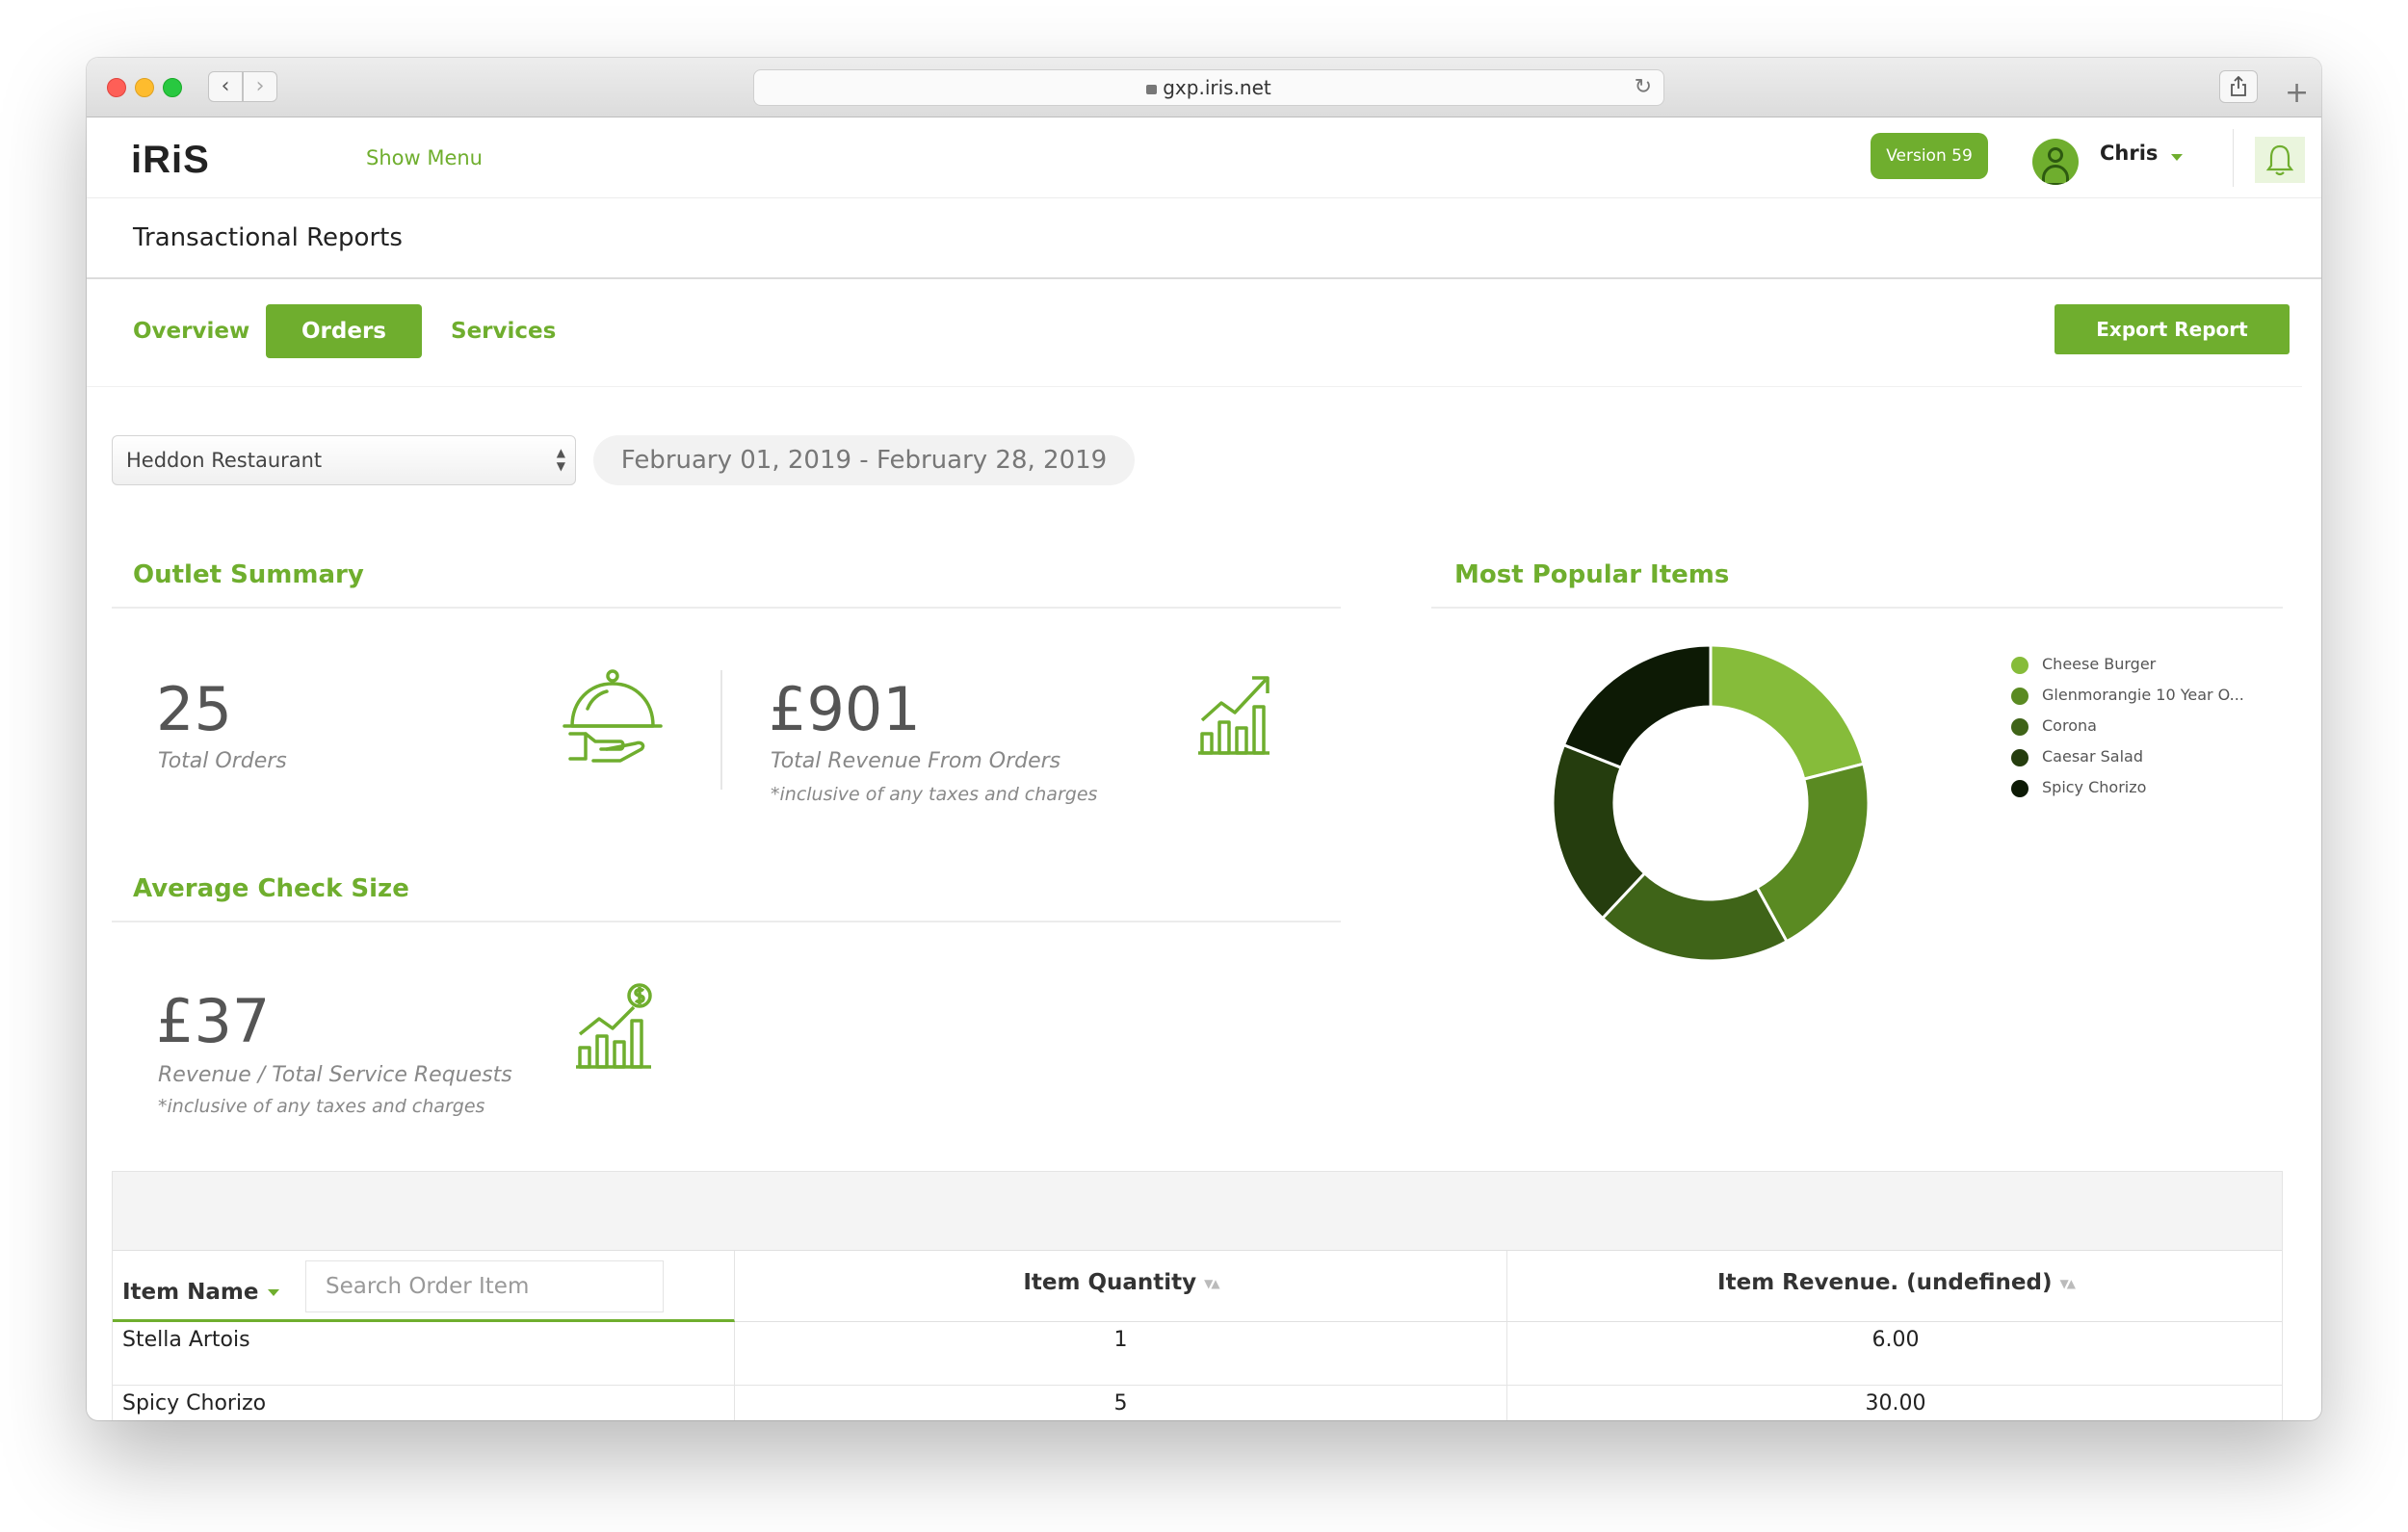 Image resolution: width=2408 pixels, height=1532 pixels. Describe the element at coordinates (1233, 715) in the screenshot. I see `growth-chart-icon` at that location.